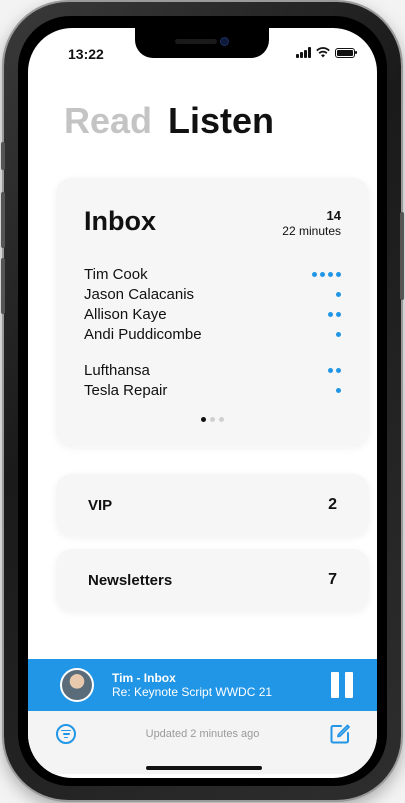 Image resolution: width=405 pixels, height=803 pixels. I want to click on inbox-duration: 22 minutes, so click(311, 231).